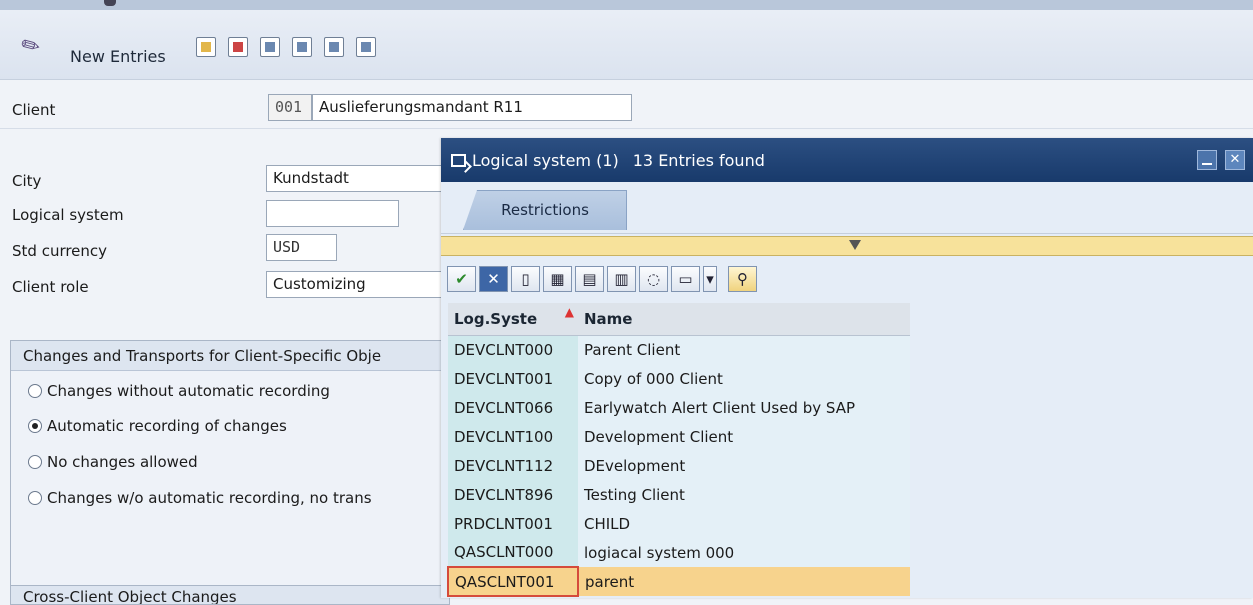 The height and width of the screenshot is (605, 1253). Describe the element at coordinates (493, 279) in the screenshot. I see `cancel-icon: ✕` at that location.